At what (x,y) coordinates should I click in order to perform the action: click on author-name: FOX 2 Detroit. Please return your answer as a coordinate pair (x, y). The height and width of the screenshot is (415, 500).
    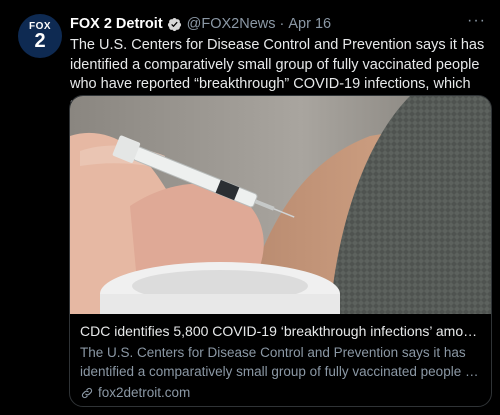
    Looking at the image, I should click on (116, 24).